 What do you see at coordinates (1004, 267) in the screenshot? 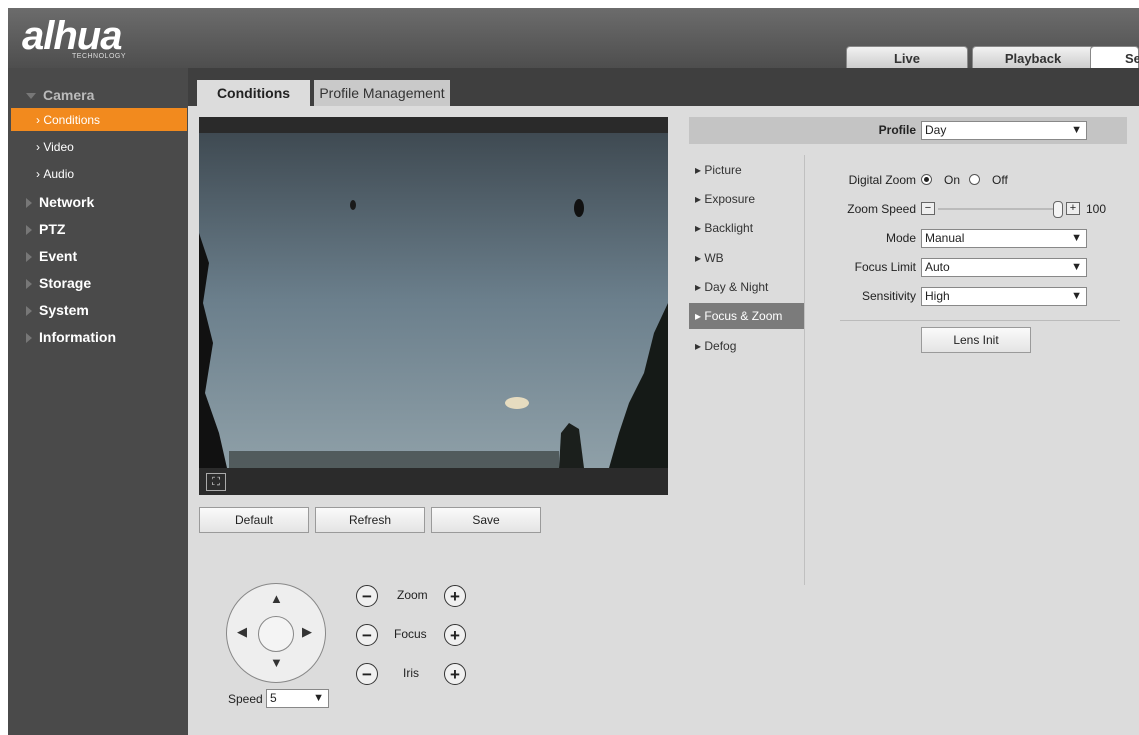
I see `focus-limit-select: Auto ▼` at bounding box center [1004, 267].